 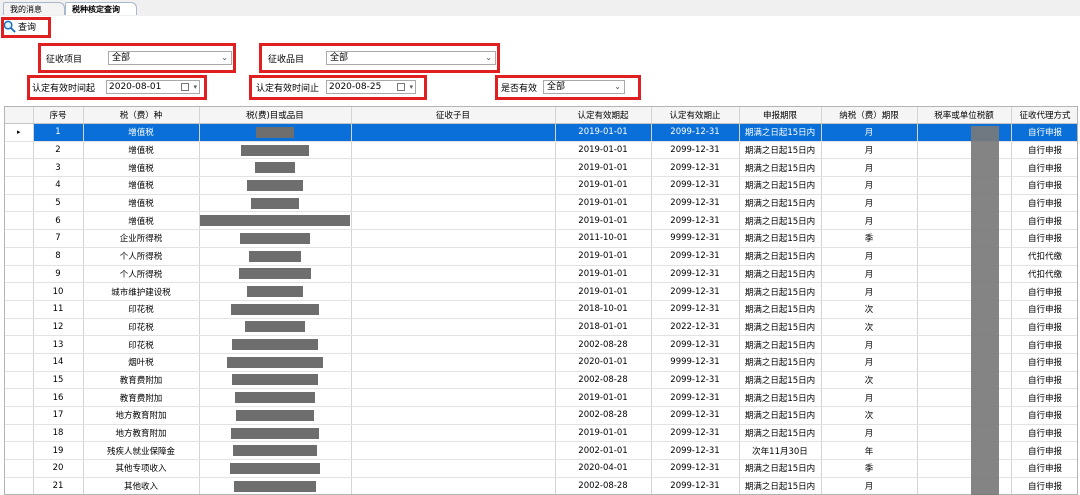 What do you see at coordinates (695, 238) in the screenshot?
I see `cell-valid-end: 9999-12-31` at bounding box center [695, 238].